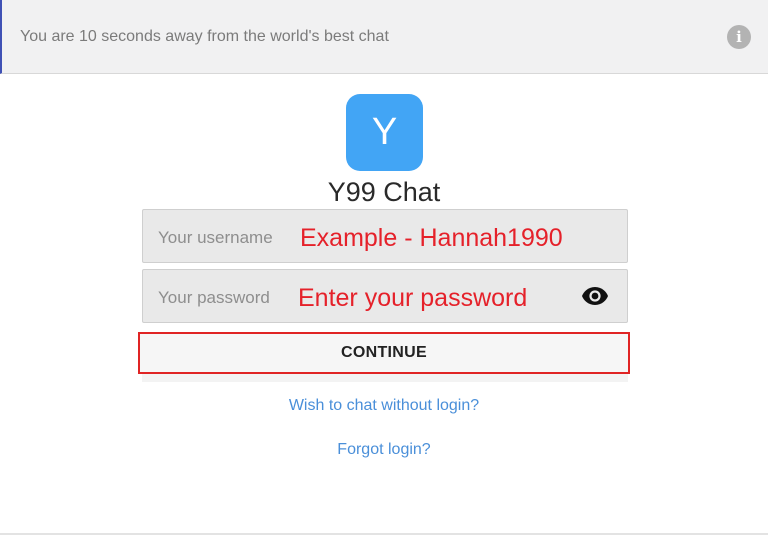 The height and width of the screenshot is (535, 768). I want to click on chat-without-login-link: Wish to chat without login?, so click(384, 406).